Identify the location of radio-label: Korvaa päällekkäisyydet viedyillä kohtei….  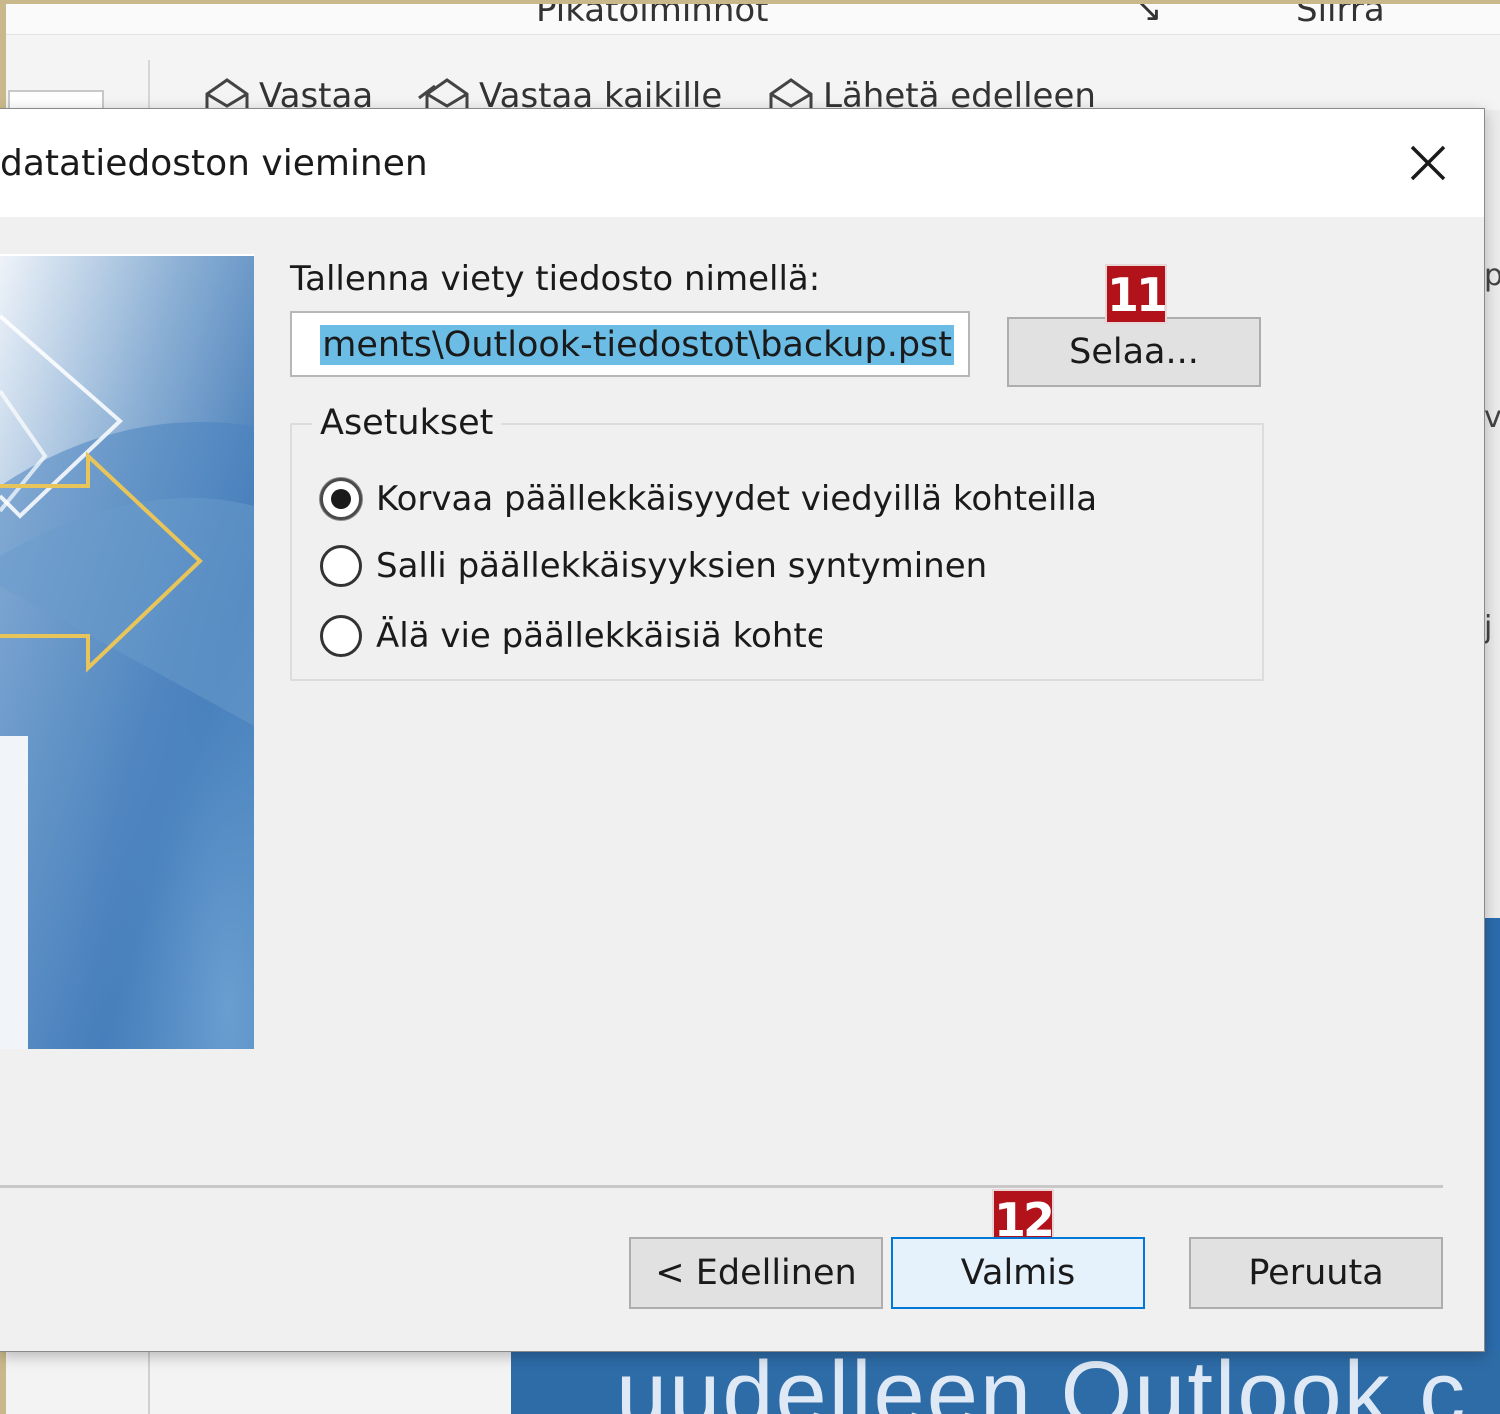
(737, 499).